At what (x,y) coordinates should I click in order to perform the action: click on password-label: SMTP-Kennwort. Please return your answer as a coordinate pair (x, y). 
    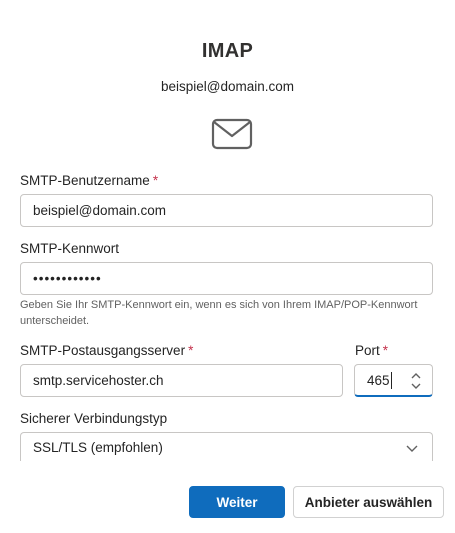
    Looking at the image, I should click on (70, 248).